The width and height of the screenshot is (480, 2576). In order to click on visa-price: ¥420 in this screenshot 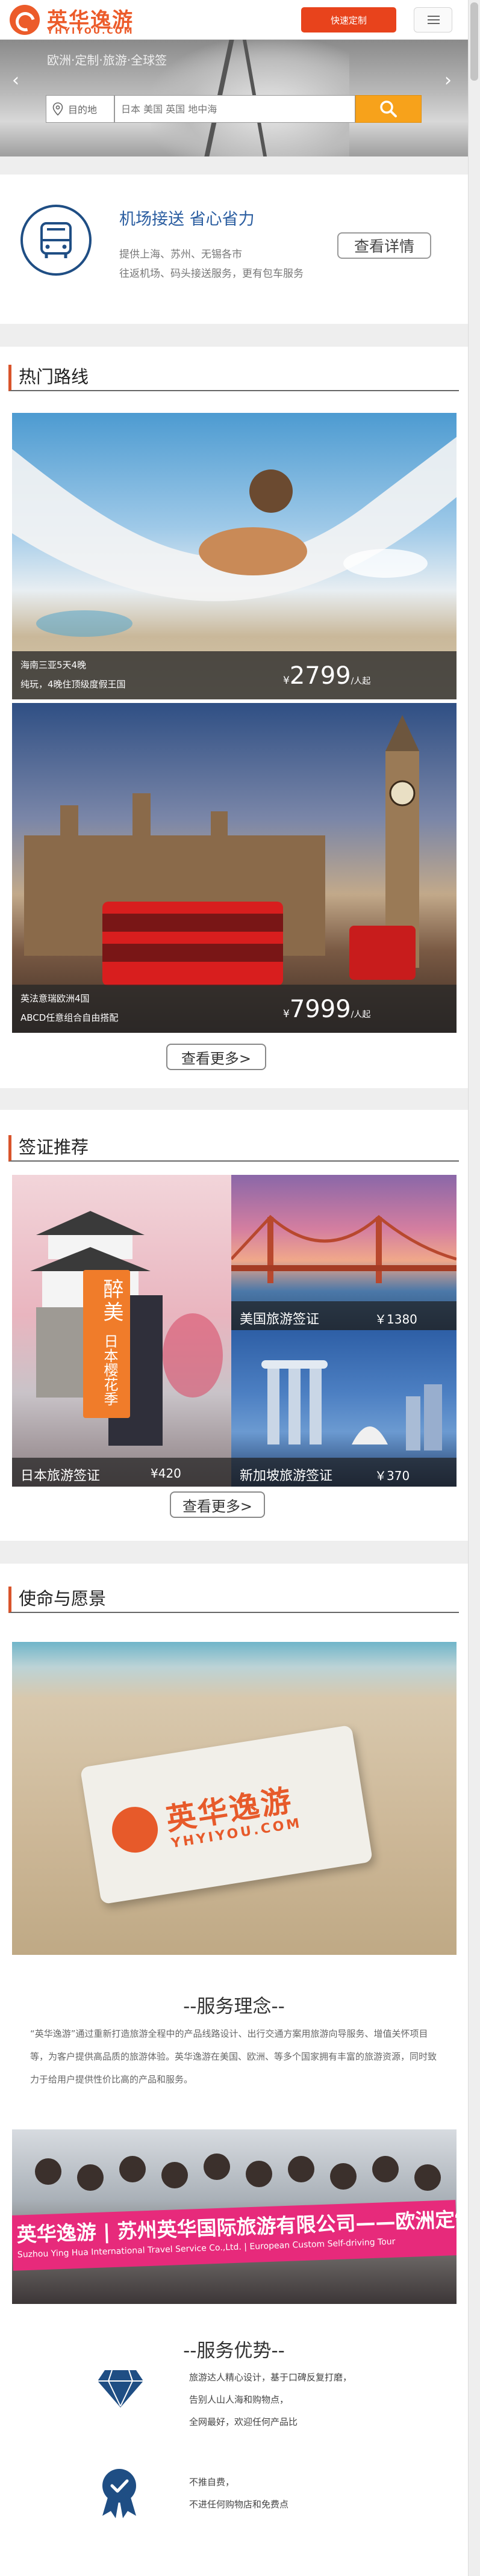, I will do `click(166, 1473)`.